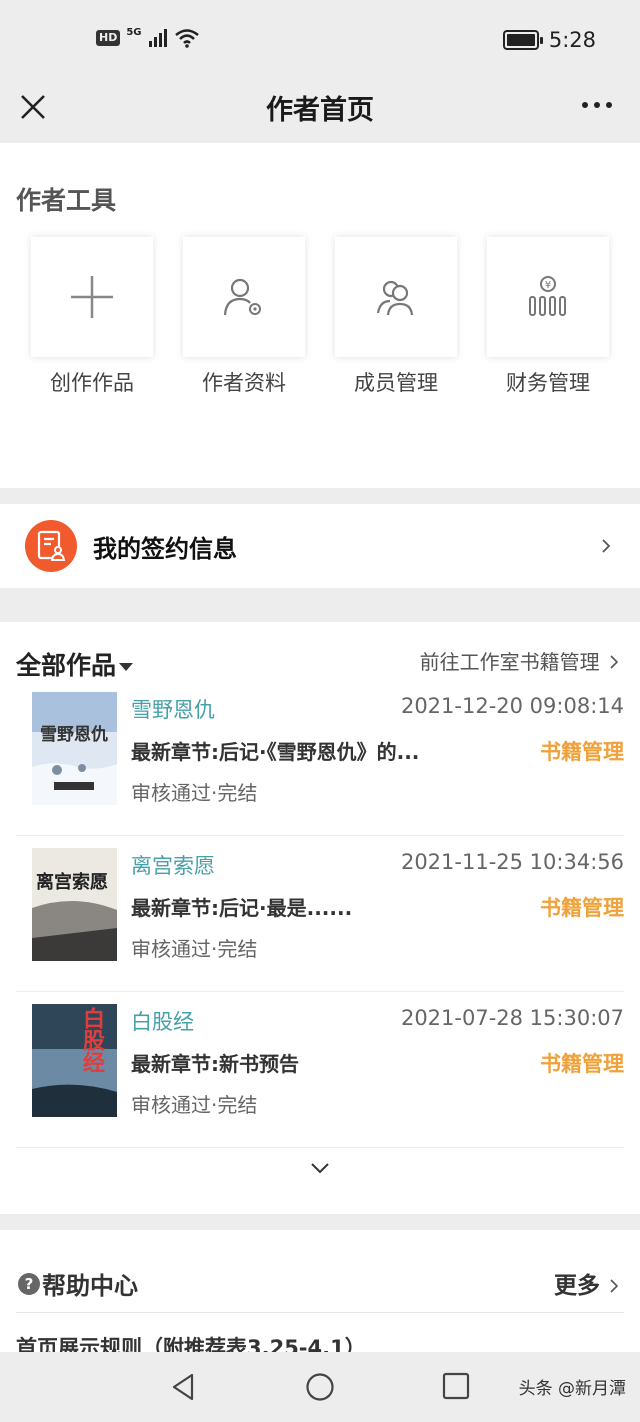 This screenshot has width=640, height=1422. I want to click on tool-label: 成员管理, so click(396, 383).